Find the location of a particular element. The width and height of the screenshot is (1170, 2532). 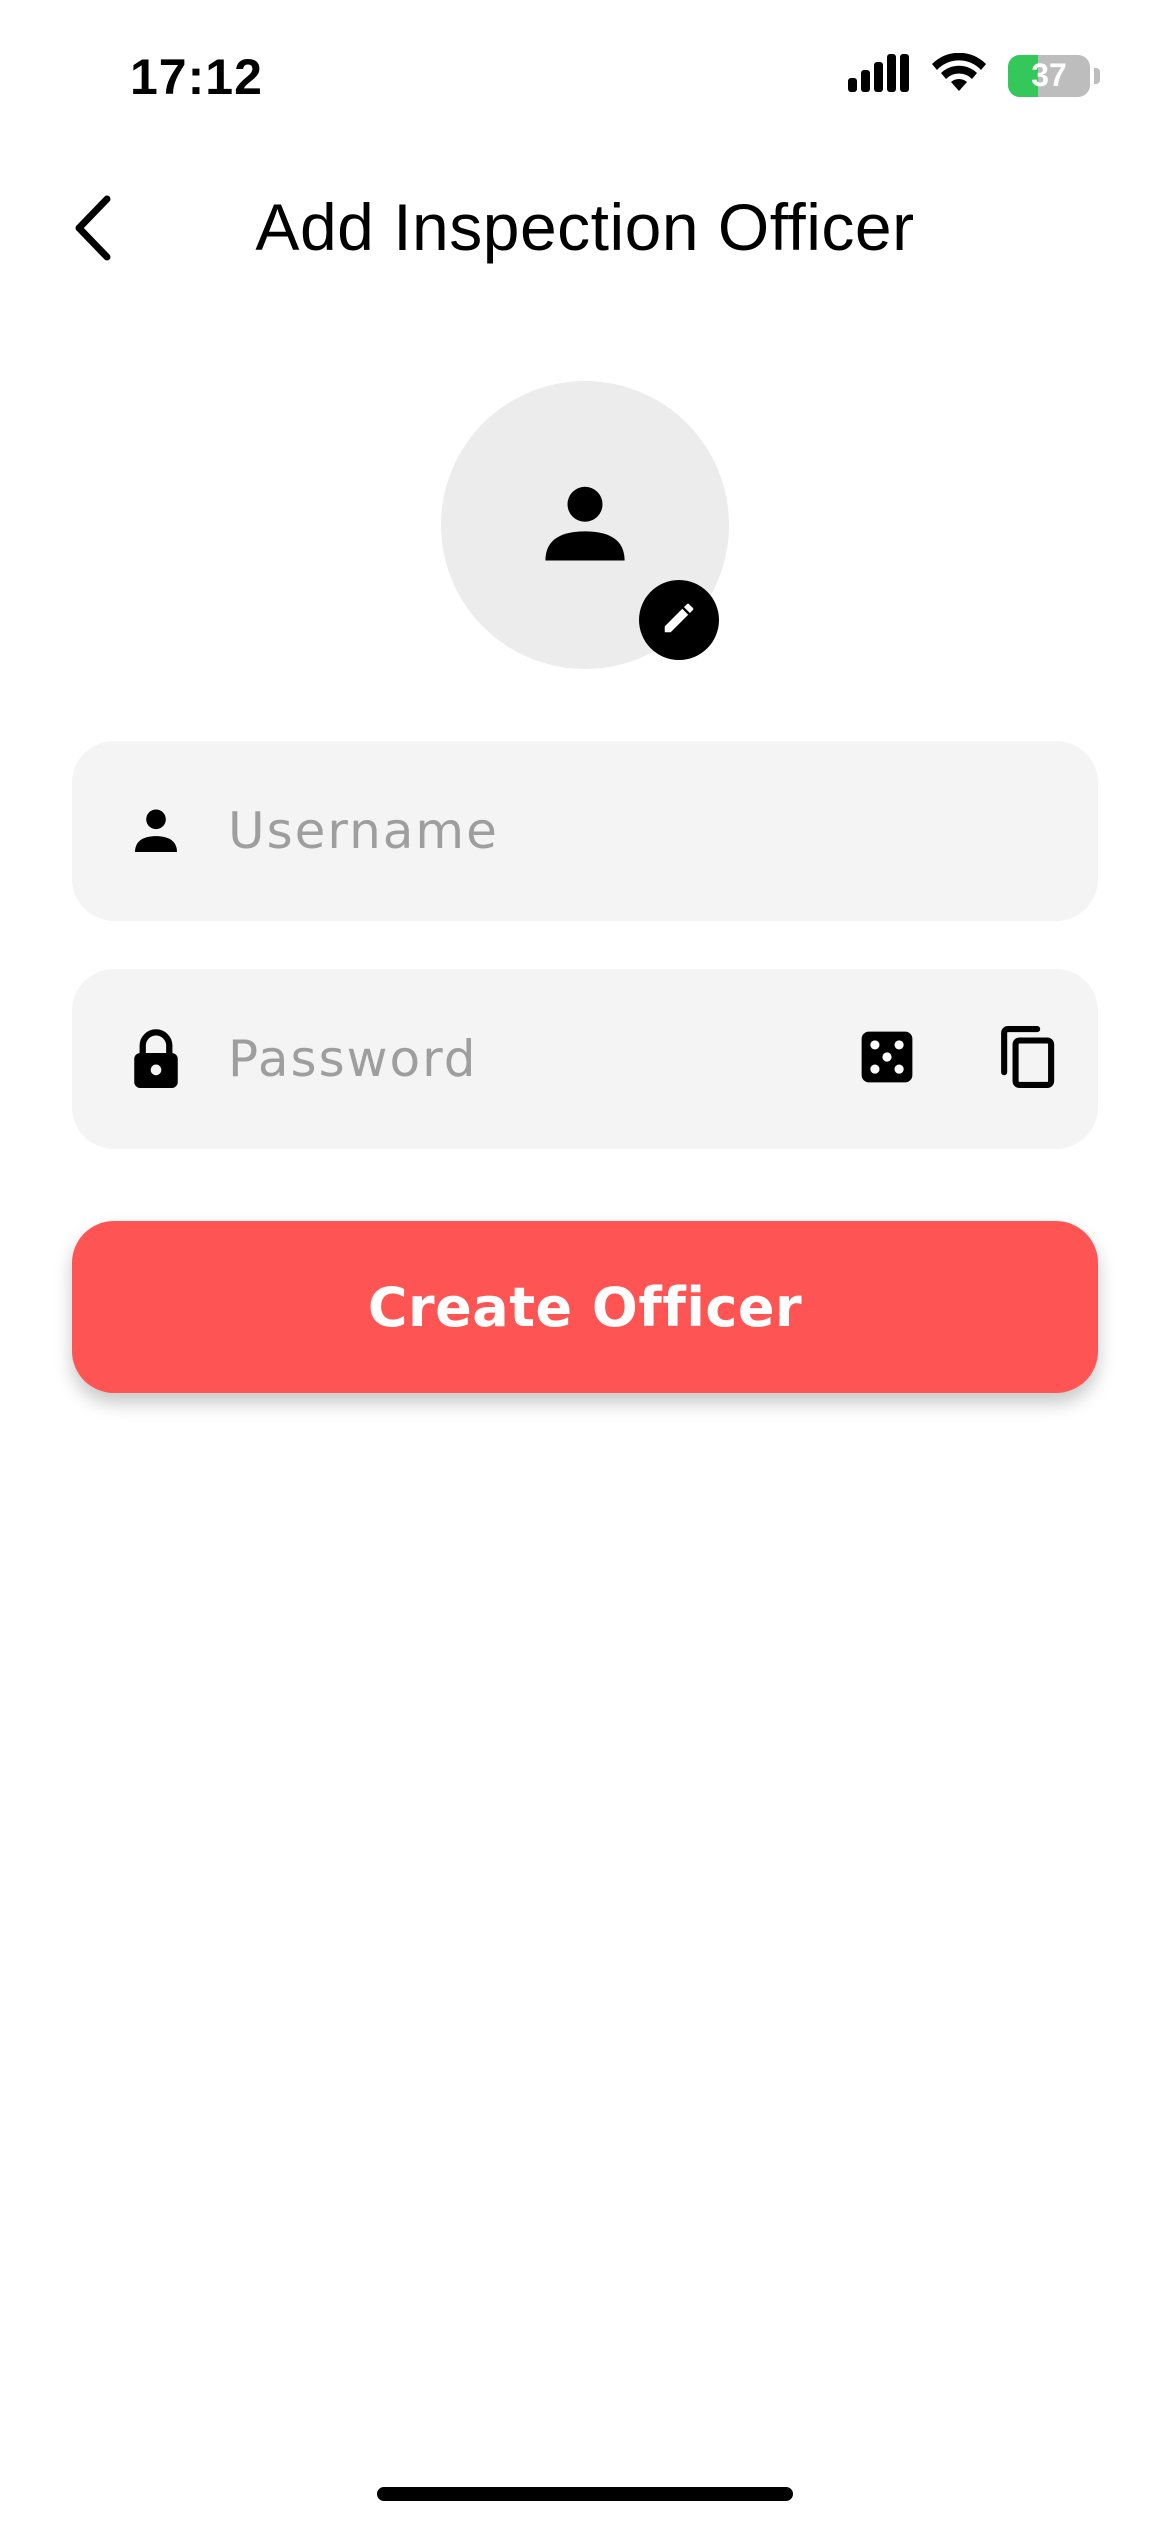

copy-password-button is located at coordinates (1027, 1059).